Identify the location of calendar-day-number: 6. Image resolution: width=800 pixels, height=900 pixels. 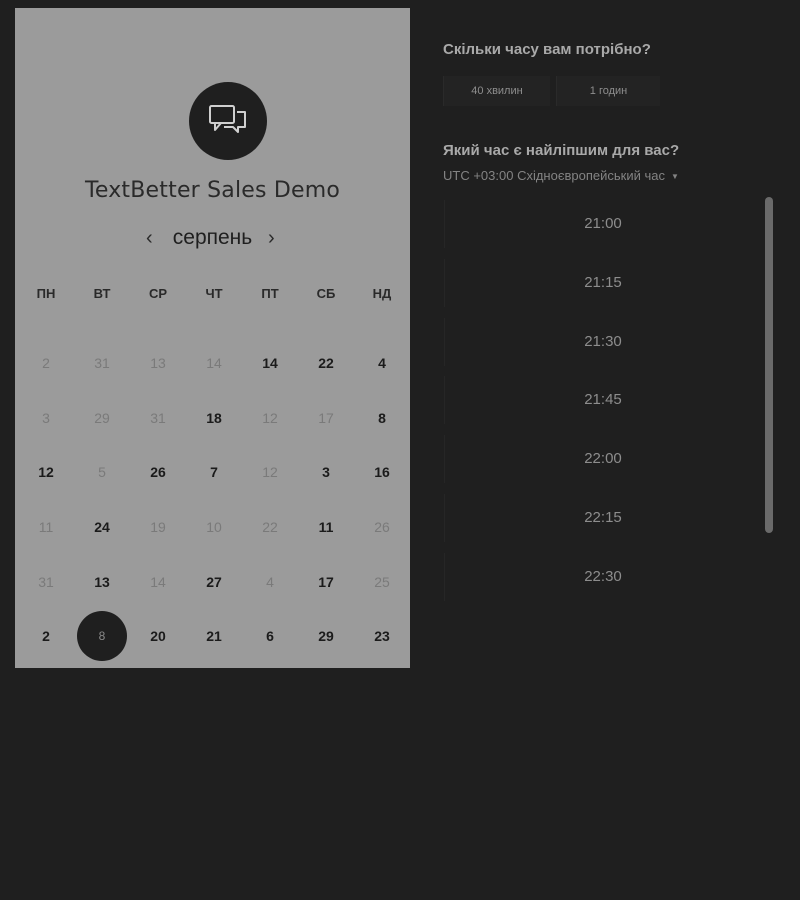
(270, 636).